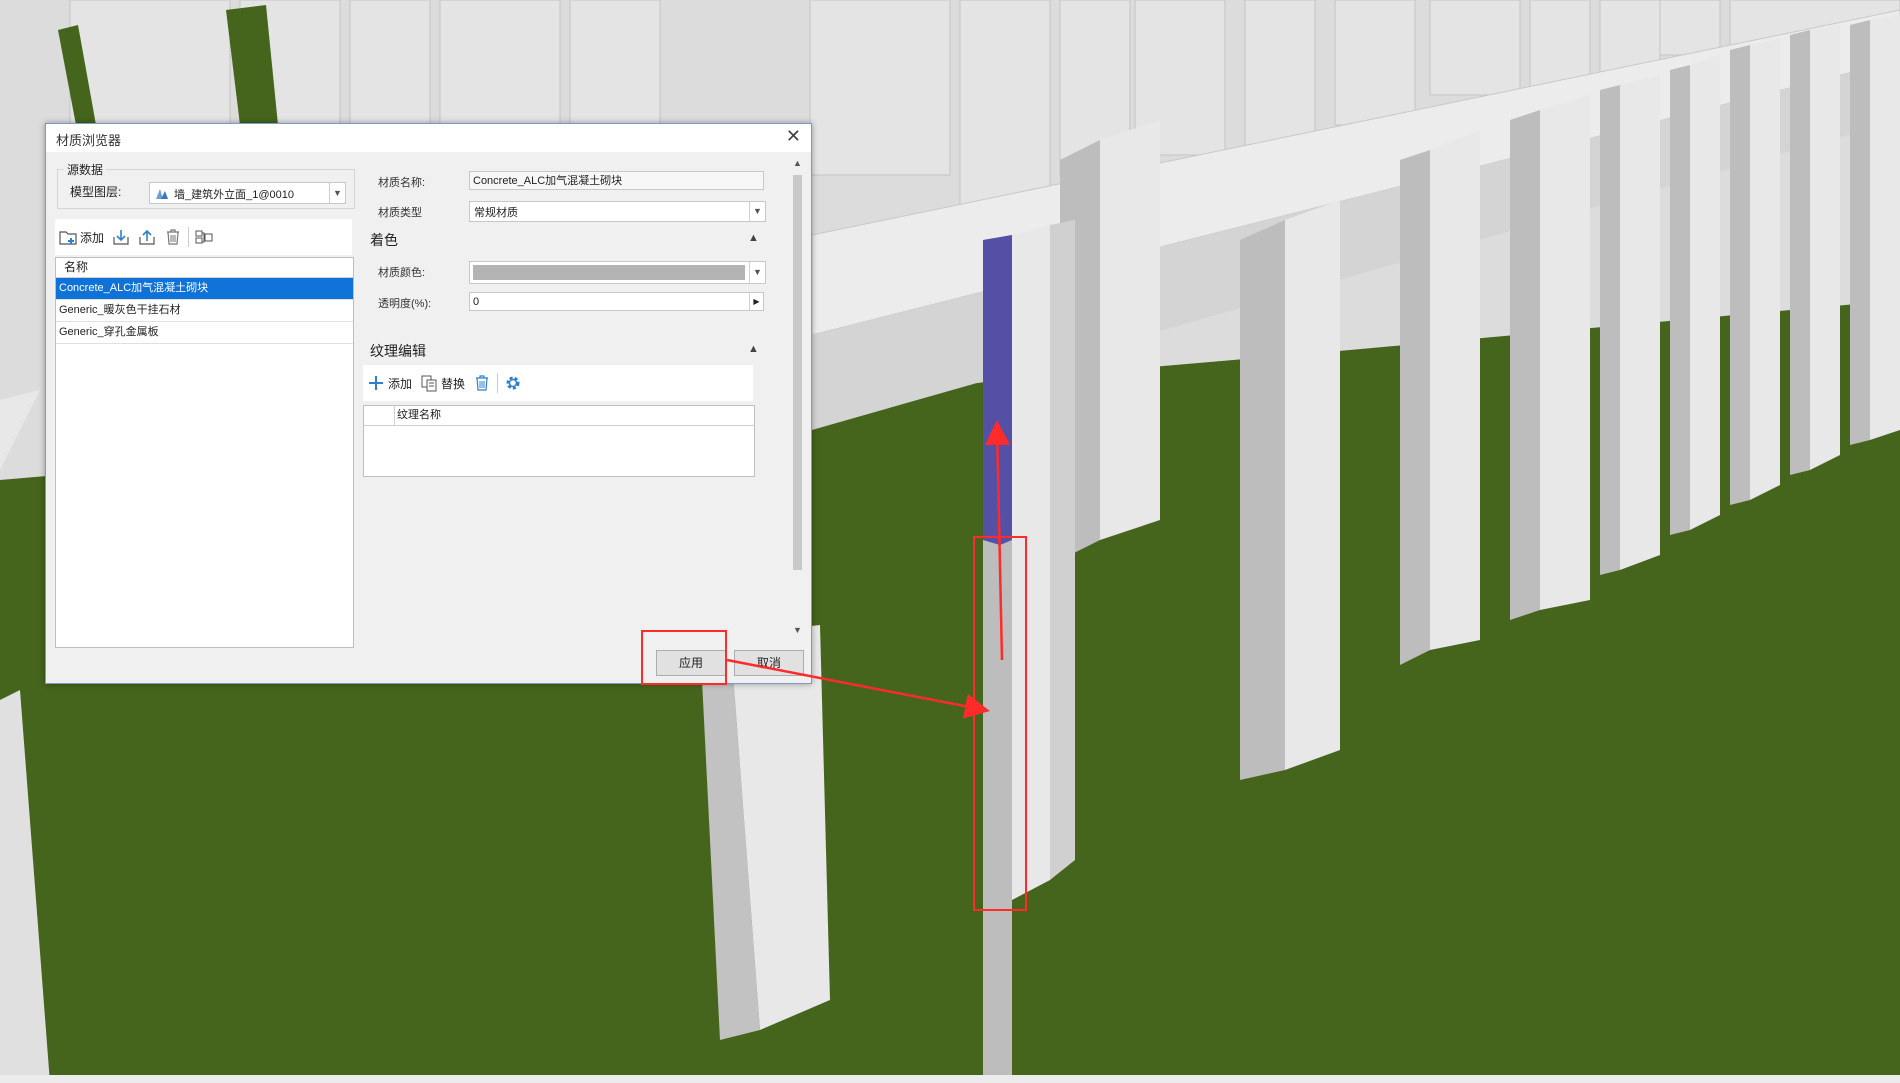 Image resolution: width=1900 pixels, height=1083 pixels. Describe the element at coordinates (797, 163) in the screenshot. I see `scroll-up-icon: ▲` at that location.